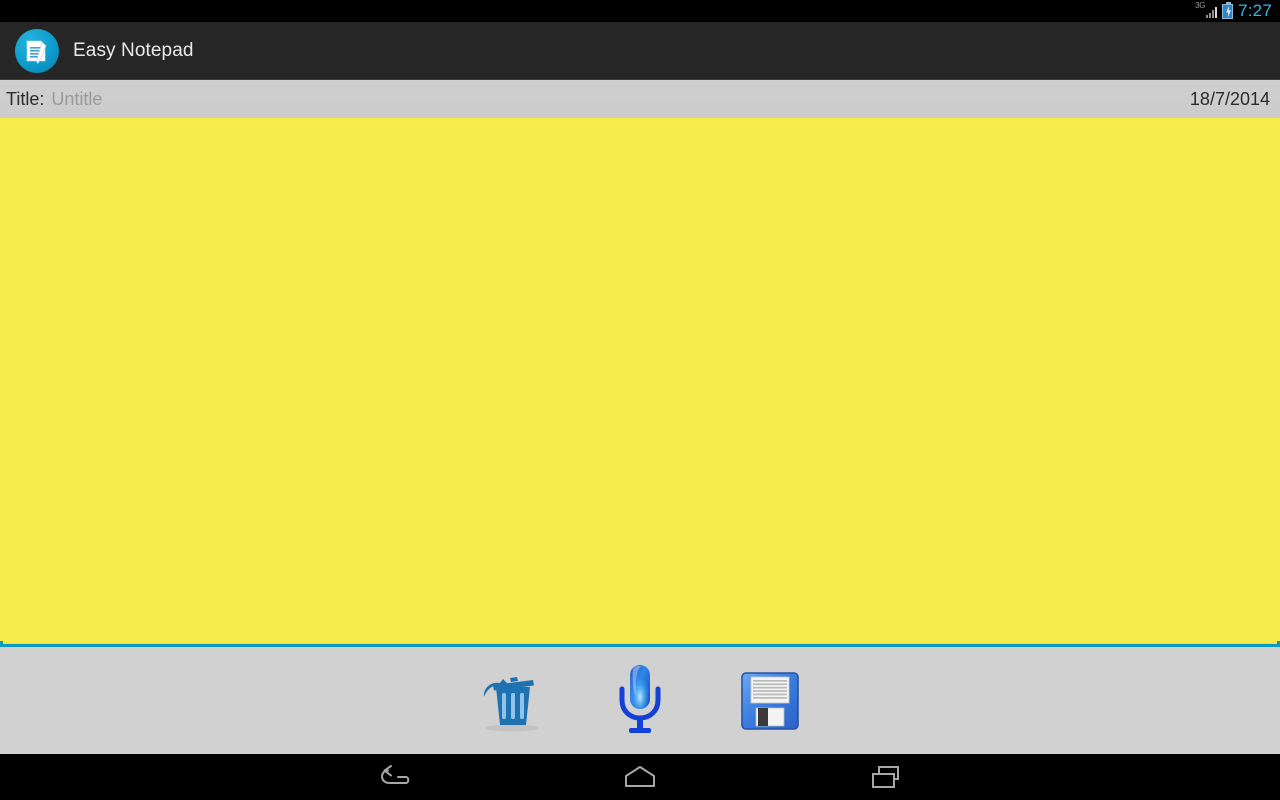  I want to click on network-type-label: 3G, so click(1200, 5).